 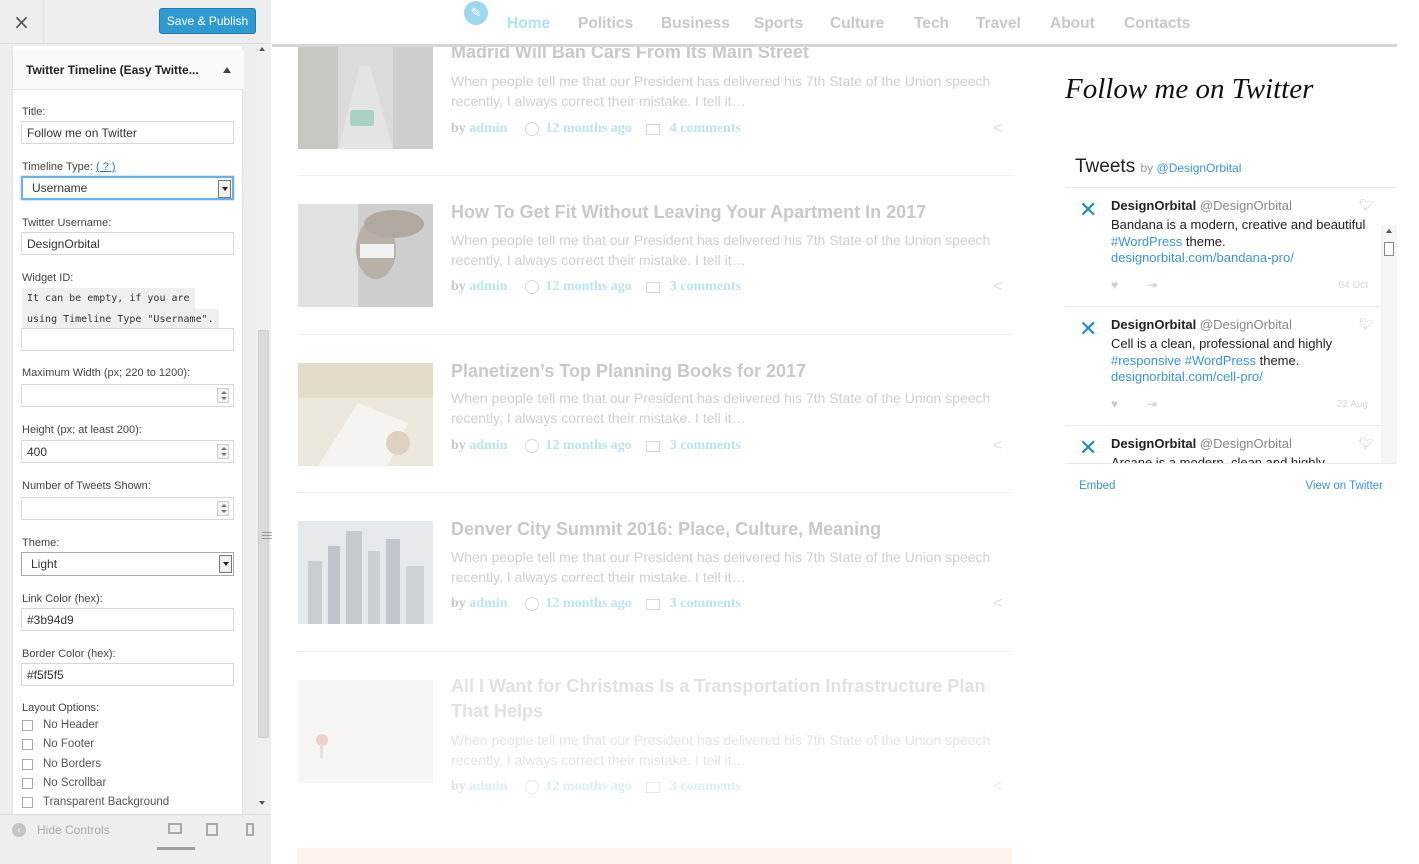 What do you see at coordinates (695, 24) in the screenshot?
I see `nav-business: Business` at bounding box center [695, 24].